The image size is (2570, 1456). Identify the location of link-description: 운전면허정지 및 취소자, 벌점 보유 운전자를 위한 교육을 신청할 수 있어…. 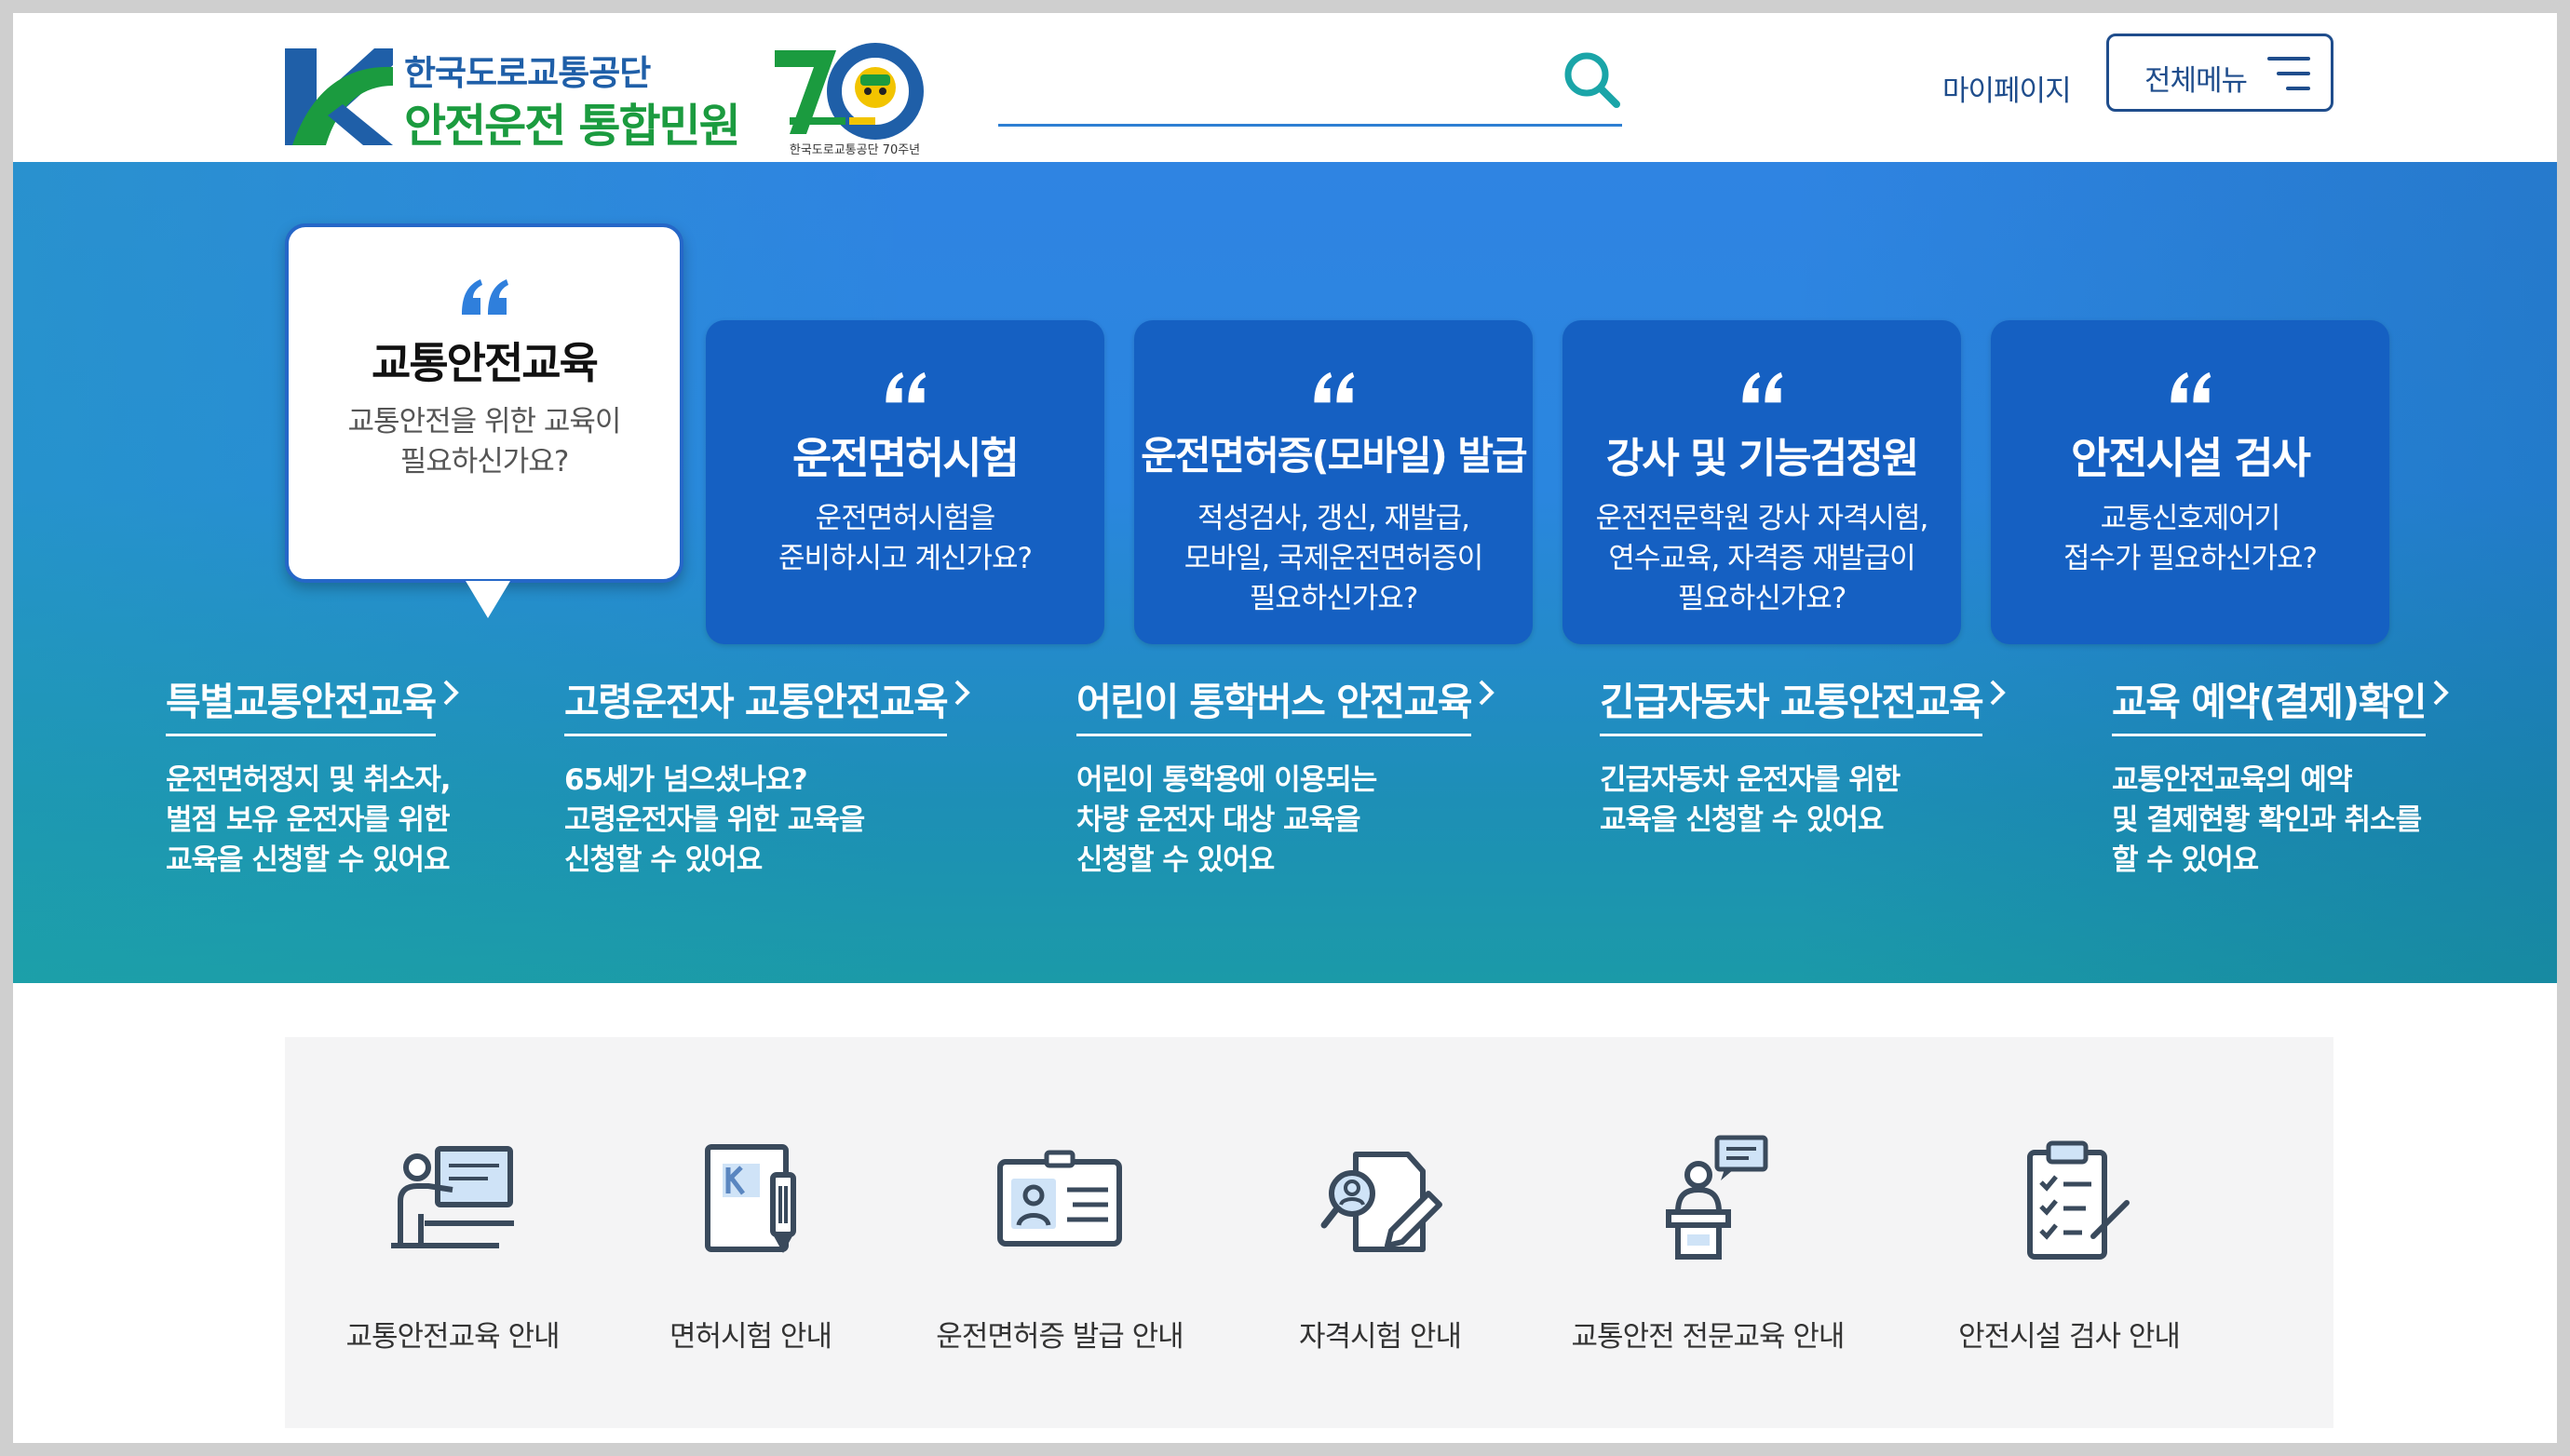
(313, 821).